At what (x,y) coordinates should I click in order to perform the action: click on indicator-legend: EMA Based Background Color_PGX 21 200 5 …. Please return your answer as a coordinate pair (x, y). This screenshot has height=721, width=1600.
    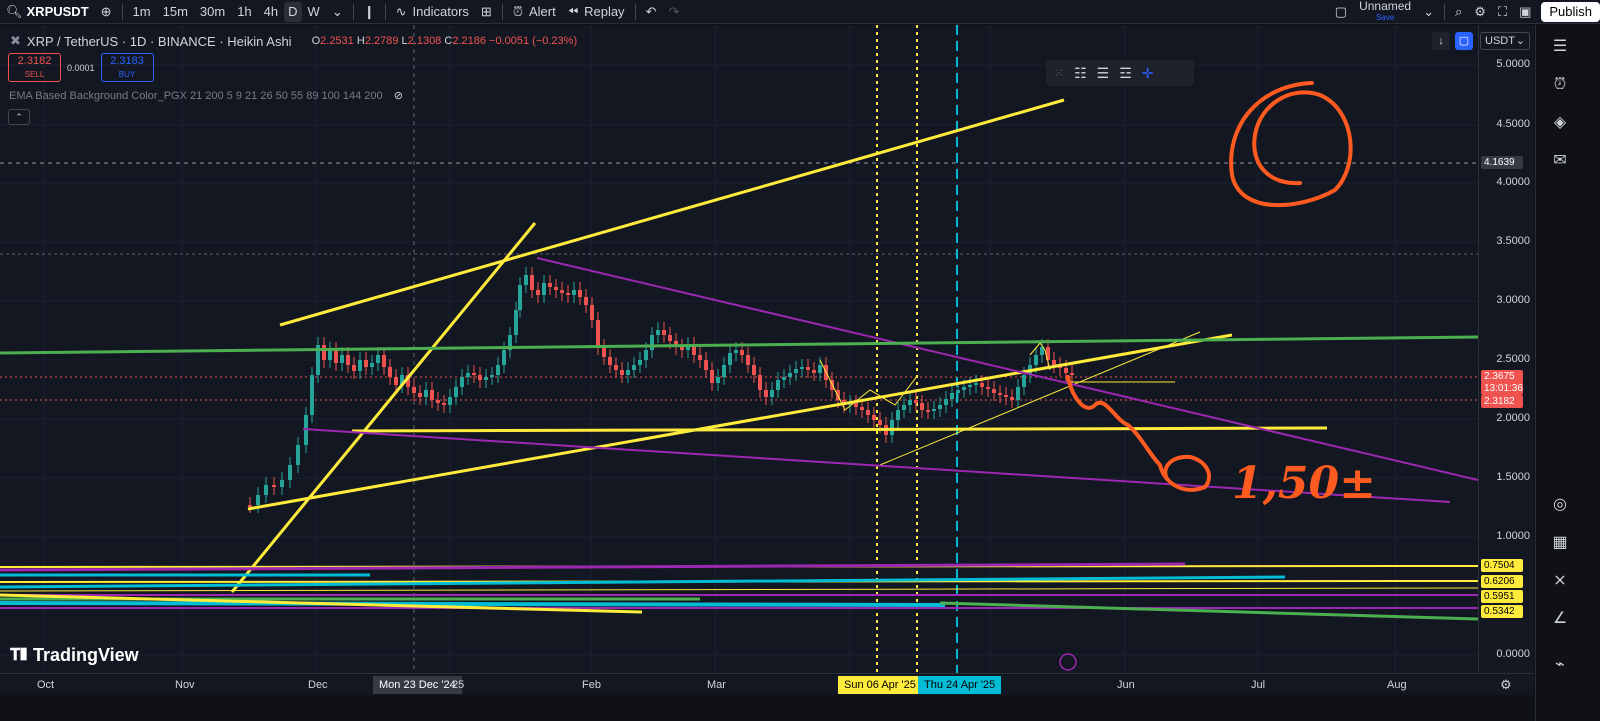
    Looking at the image, I should click on (206, 95).